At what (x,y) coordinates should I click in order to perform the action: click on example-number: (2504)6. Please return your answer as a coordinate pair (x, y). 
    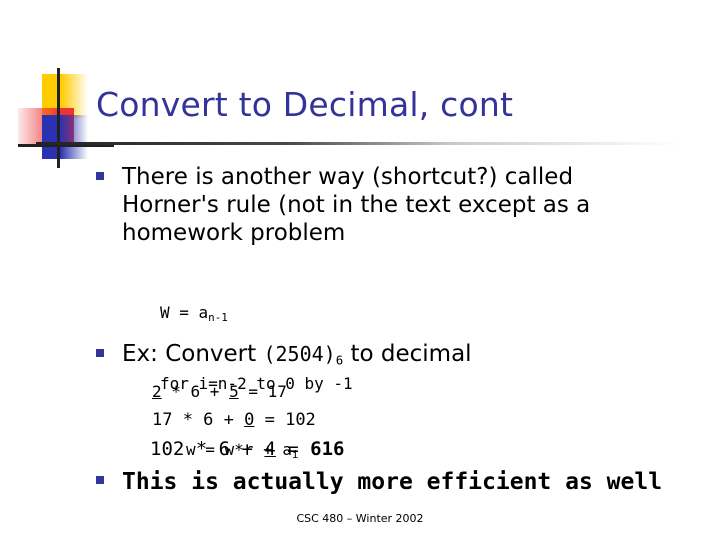
    Looking at the image, I should click on (303, 354).